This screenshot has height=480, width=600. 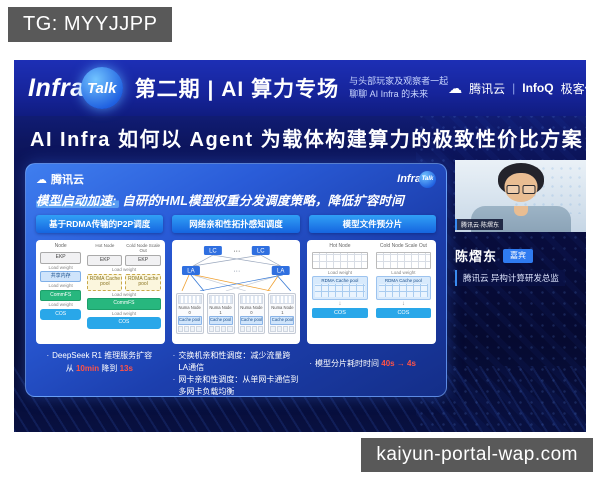 What do you see at coordinates (220, 310) in the screenshot?
I see `numa-node-label: Numa Node 1` at bounding box center [220, 310].